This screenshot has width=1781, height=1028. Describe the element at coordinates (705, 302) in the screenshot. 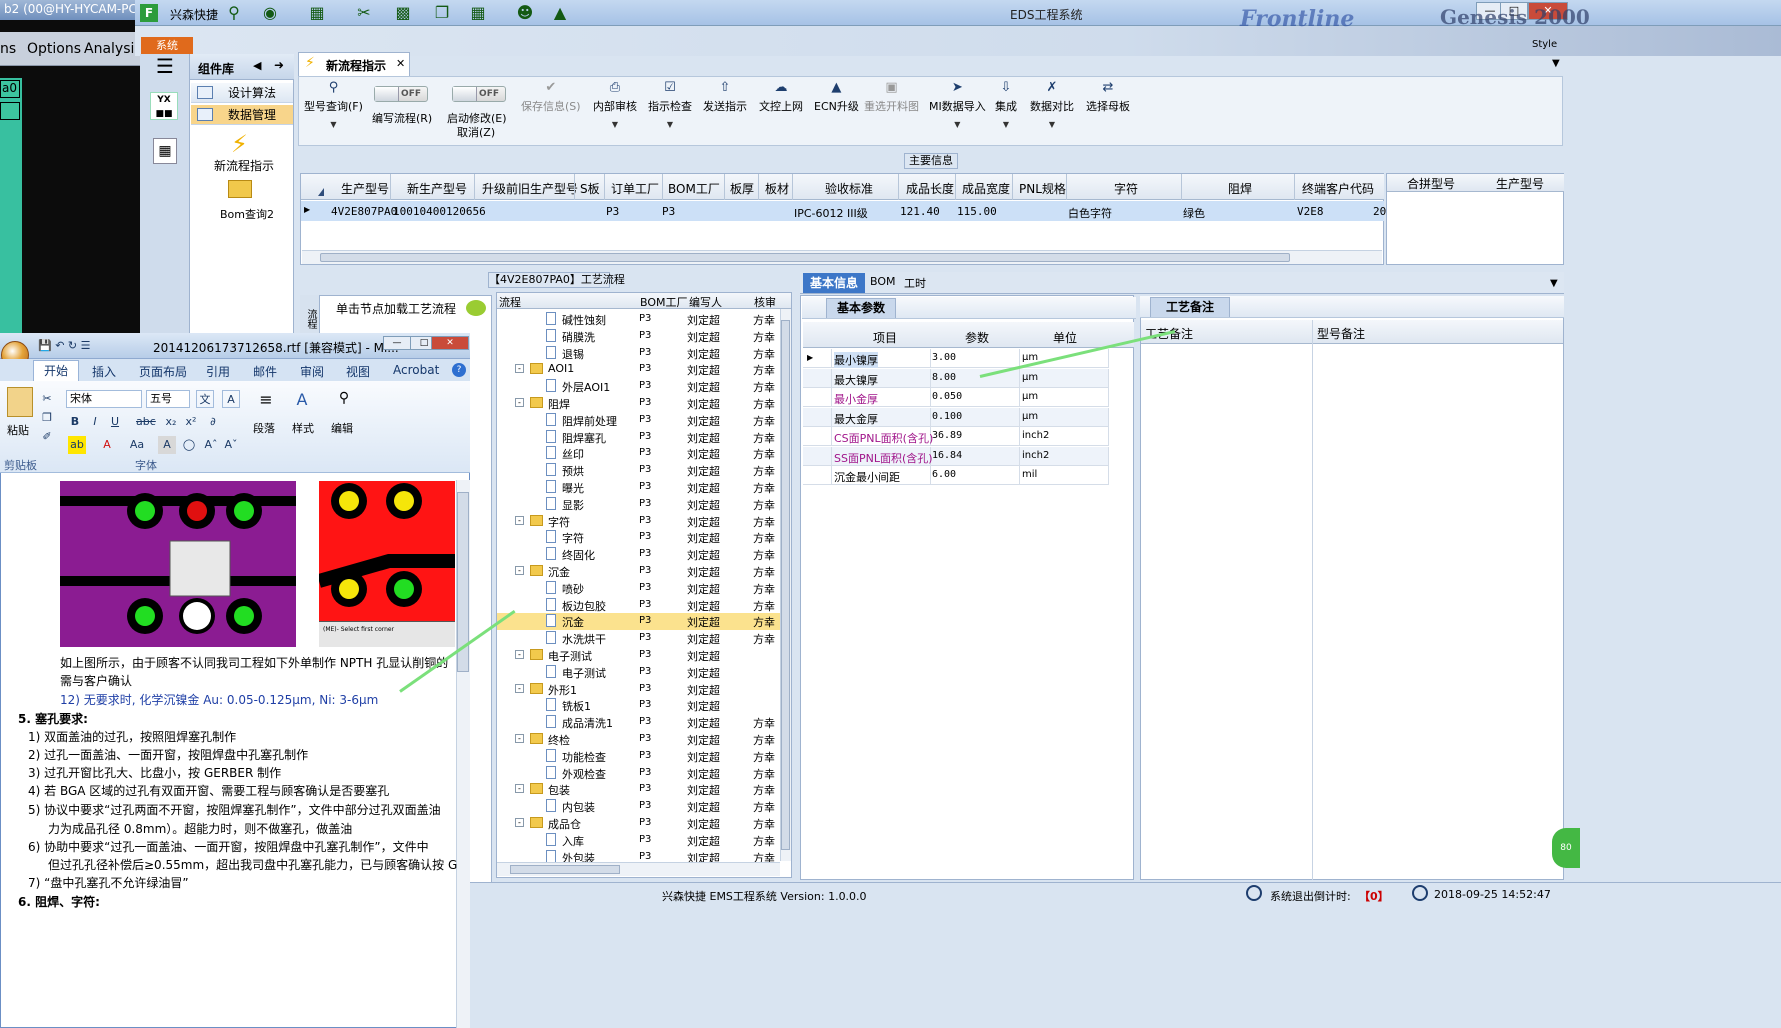

I see `column-header: 编写人` at that location.